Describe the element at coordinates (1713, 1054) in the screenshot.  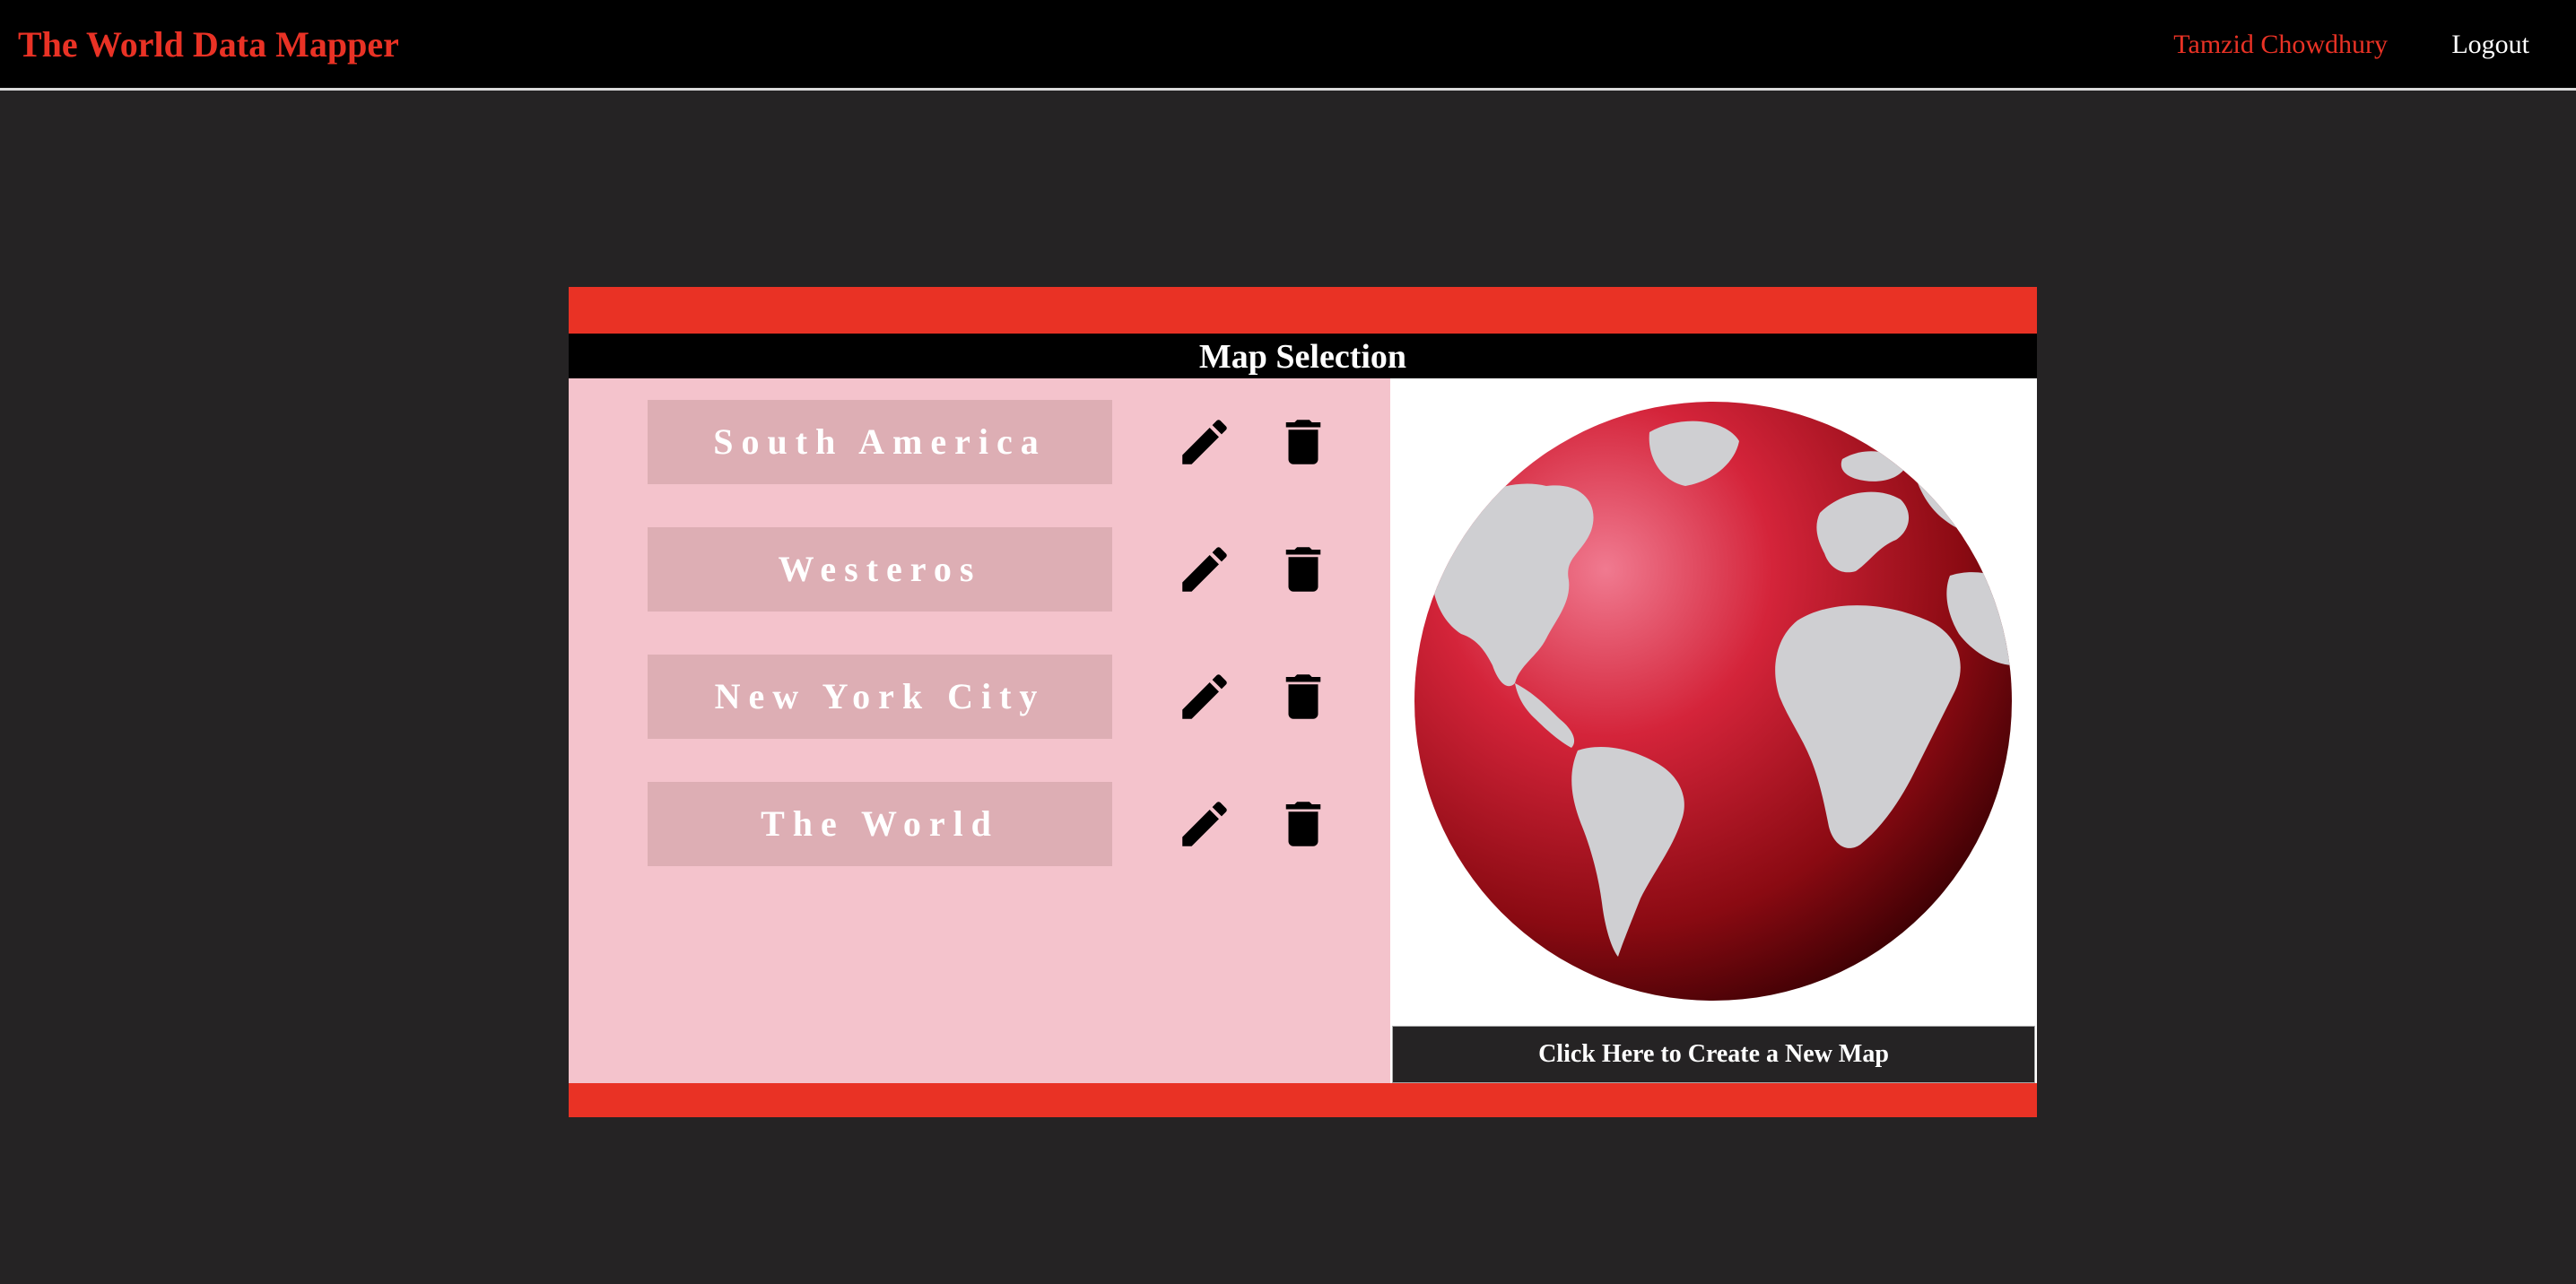
I see `create-new-map-button: Click Here to Create a New Map` at that location.